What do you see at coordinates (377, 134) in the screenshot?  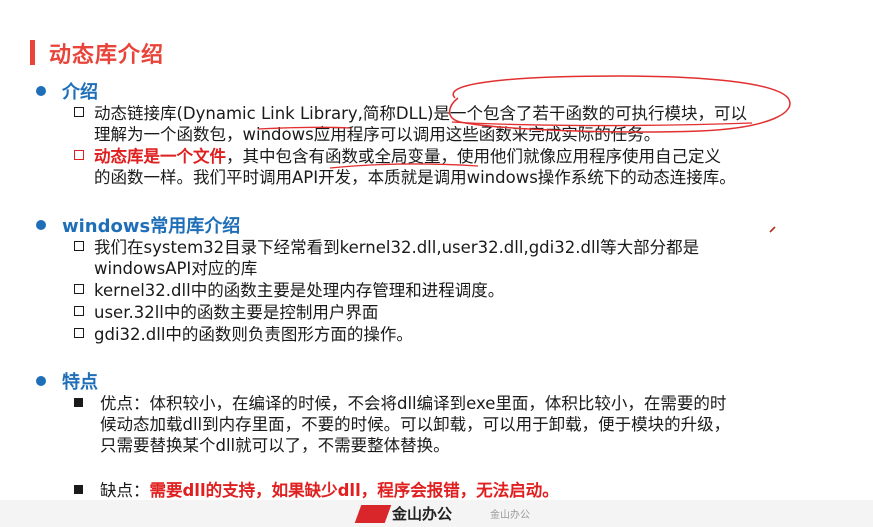 I see `list-item-line: 理解为一个函数包，windows应用程序可以调用这些函数来完成实际的任务。` at bounding box center [377, 134].